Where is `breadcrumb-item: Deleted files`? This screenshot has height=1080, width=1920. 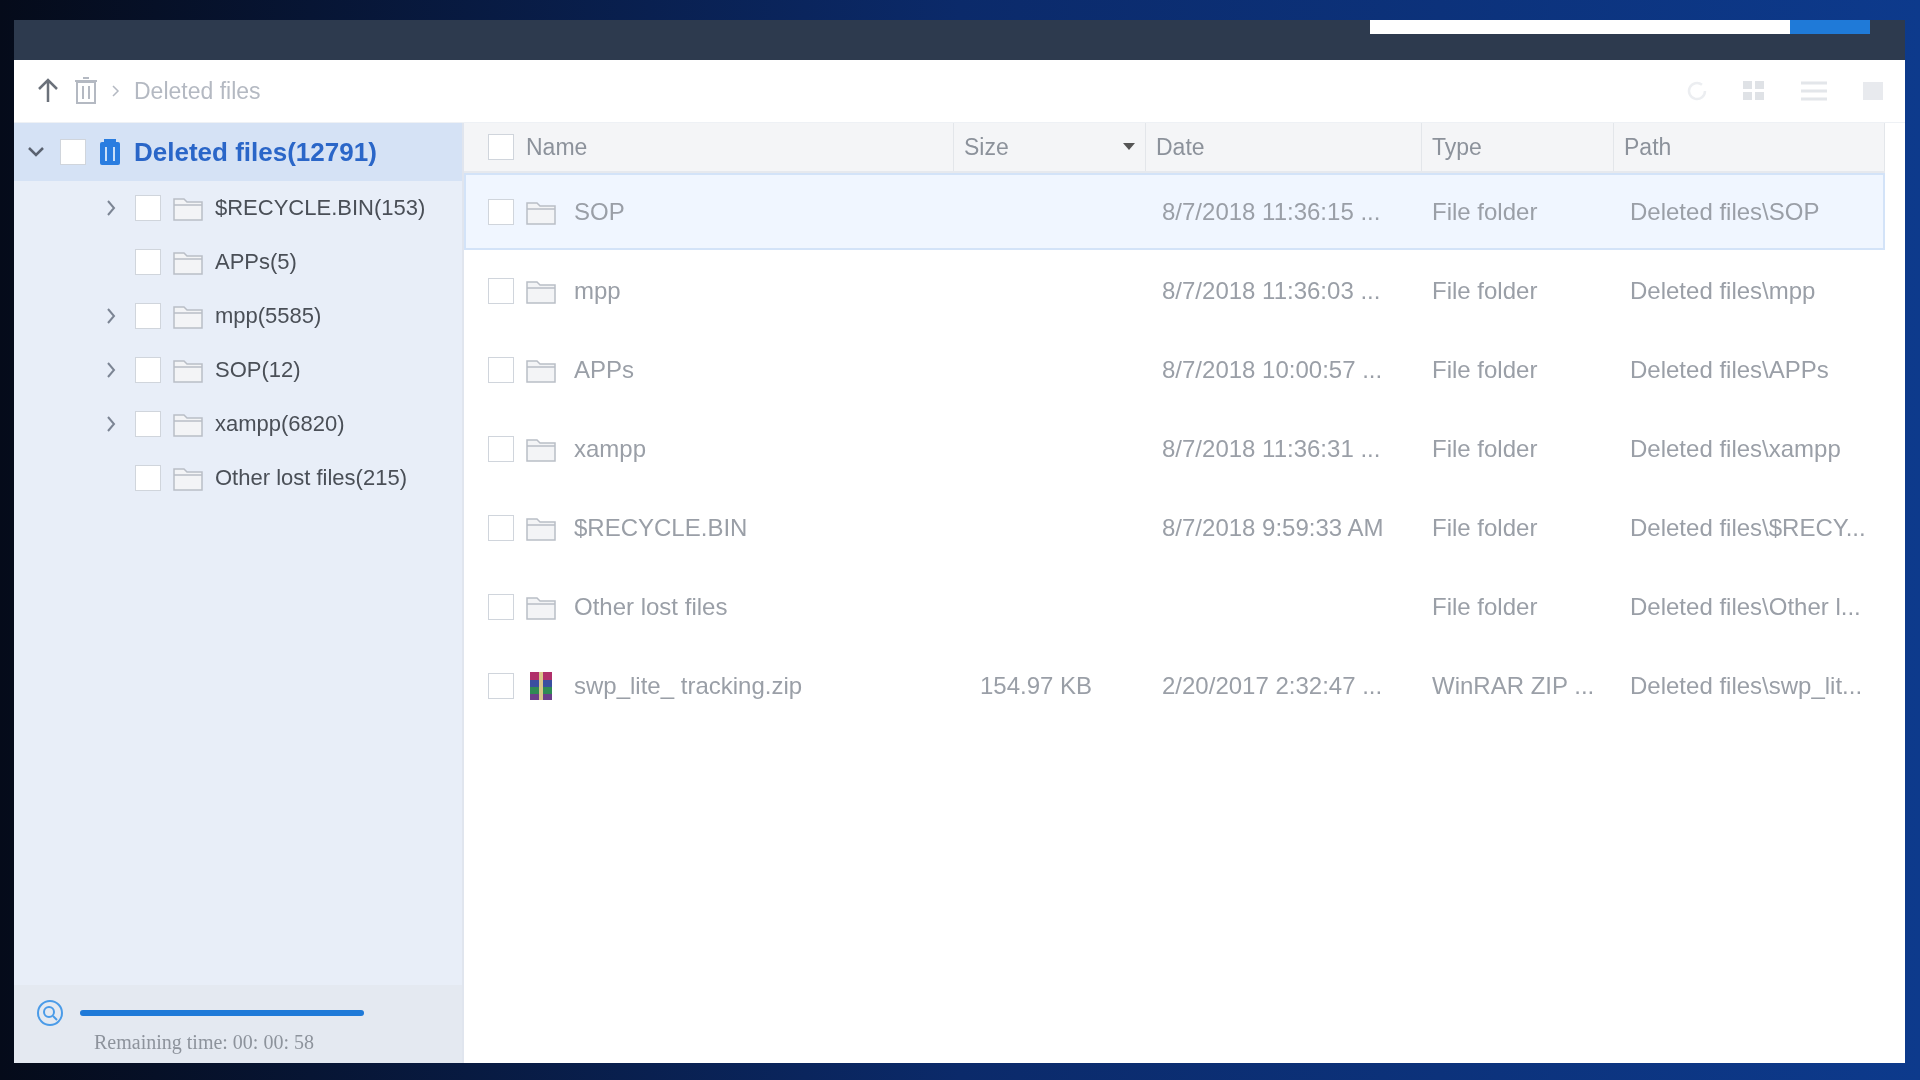
breadcrumb-item: Deleted files is located at coordinates (197, 91).